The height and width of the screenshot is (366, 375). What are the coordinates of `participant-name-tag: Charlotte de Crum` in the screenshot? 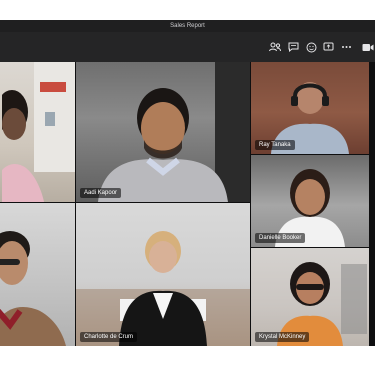 It's located at (109, 337).